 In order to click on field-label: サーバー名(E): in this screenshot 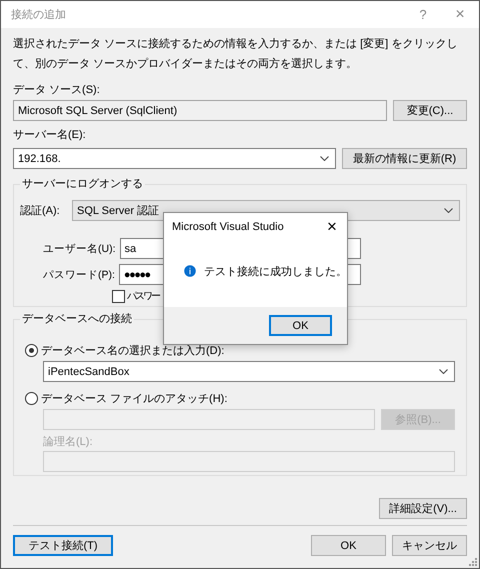, I will do `click(50, 135)`.